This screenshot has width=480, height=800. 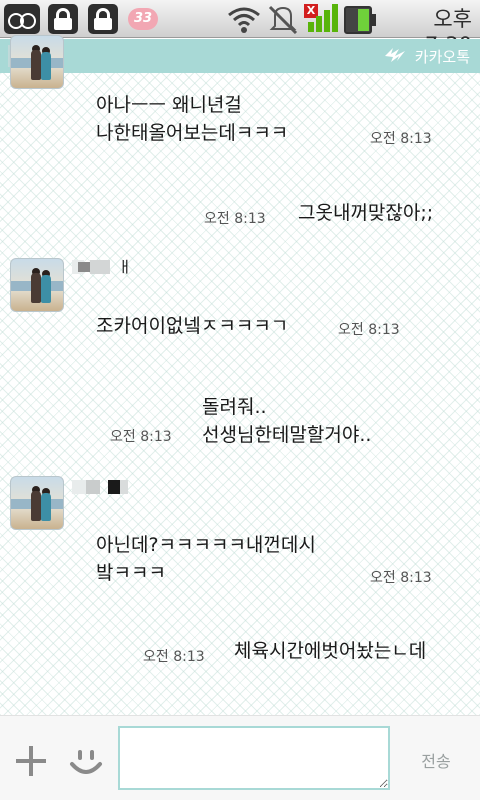 I want to click on message-text: 선생님한테말할거야.., so click(x=287, y=435).